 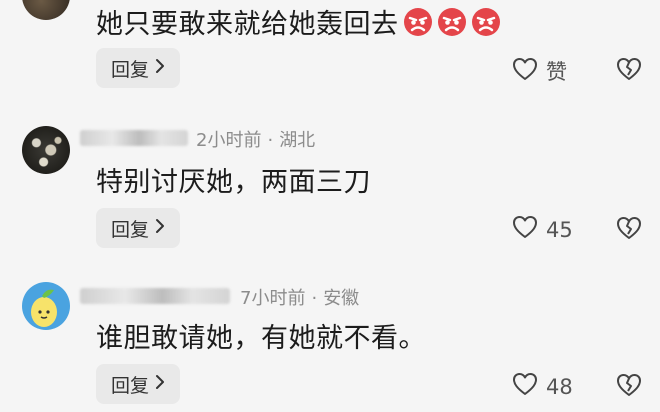 I want to click on lemon-avatar-icon, so click(x=44, y=308).